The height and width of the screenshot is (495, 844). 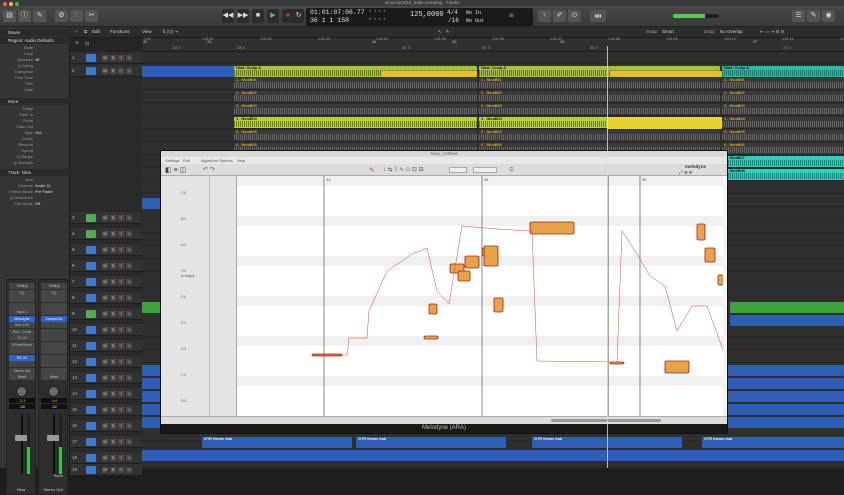 I want to click on play-button: ▶, so click(x=273, y=16).